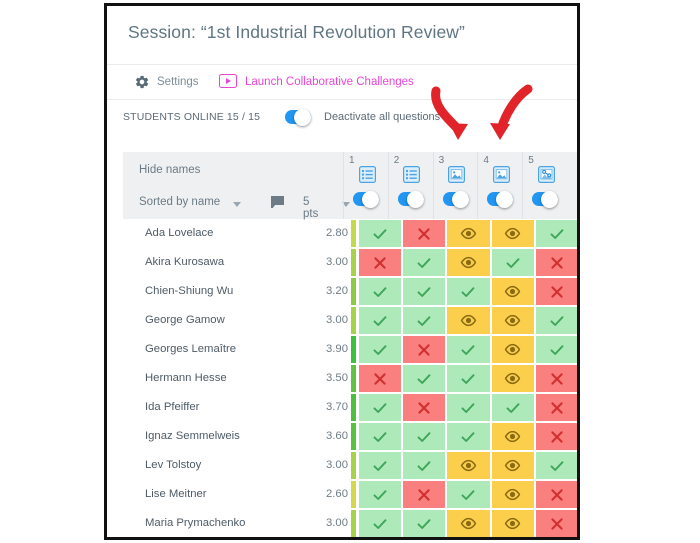 The height and width of the screenshot is (543, 700). I want to click on table-row: Georges Lemaître 3.90, so click(350, 349).